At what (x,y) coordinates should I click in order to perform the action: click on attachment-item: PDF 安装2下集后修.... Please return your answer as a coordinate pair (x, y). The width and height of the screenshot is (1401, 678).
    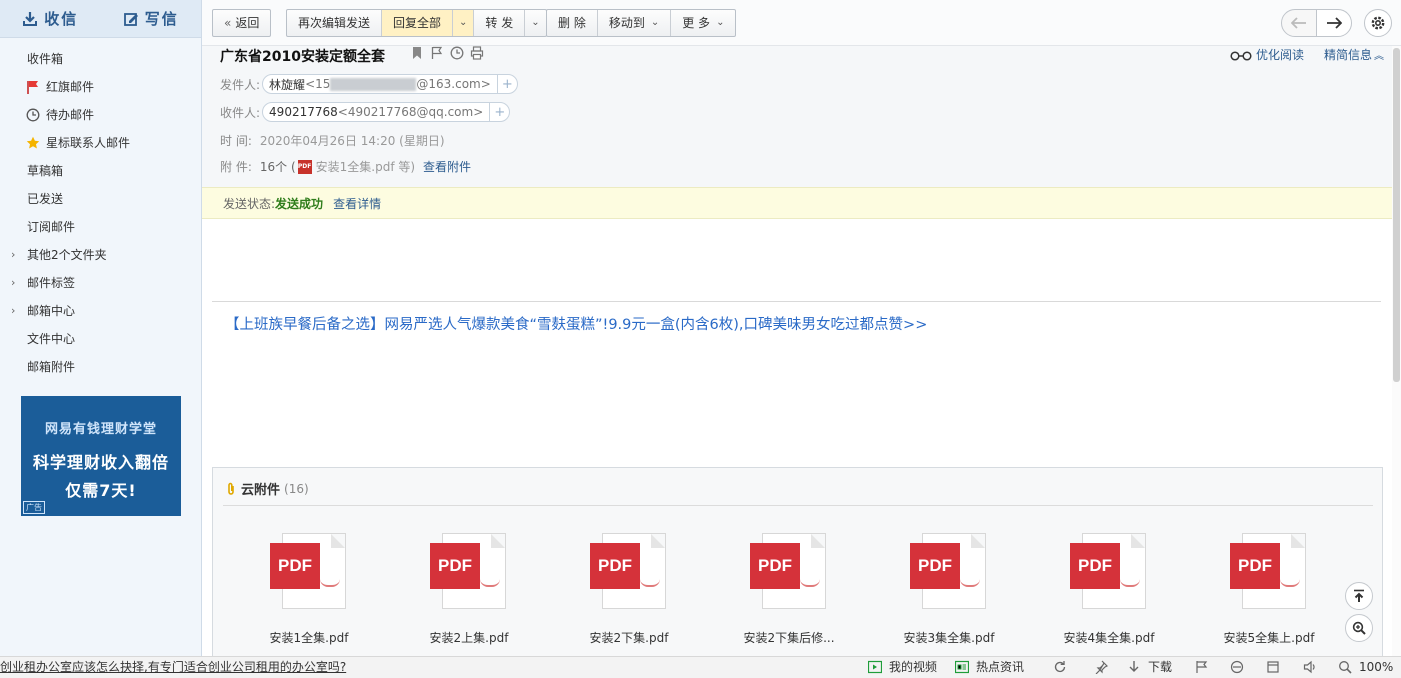
    Looking at the image, I should click on (789, 589).